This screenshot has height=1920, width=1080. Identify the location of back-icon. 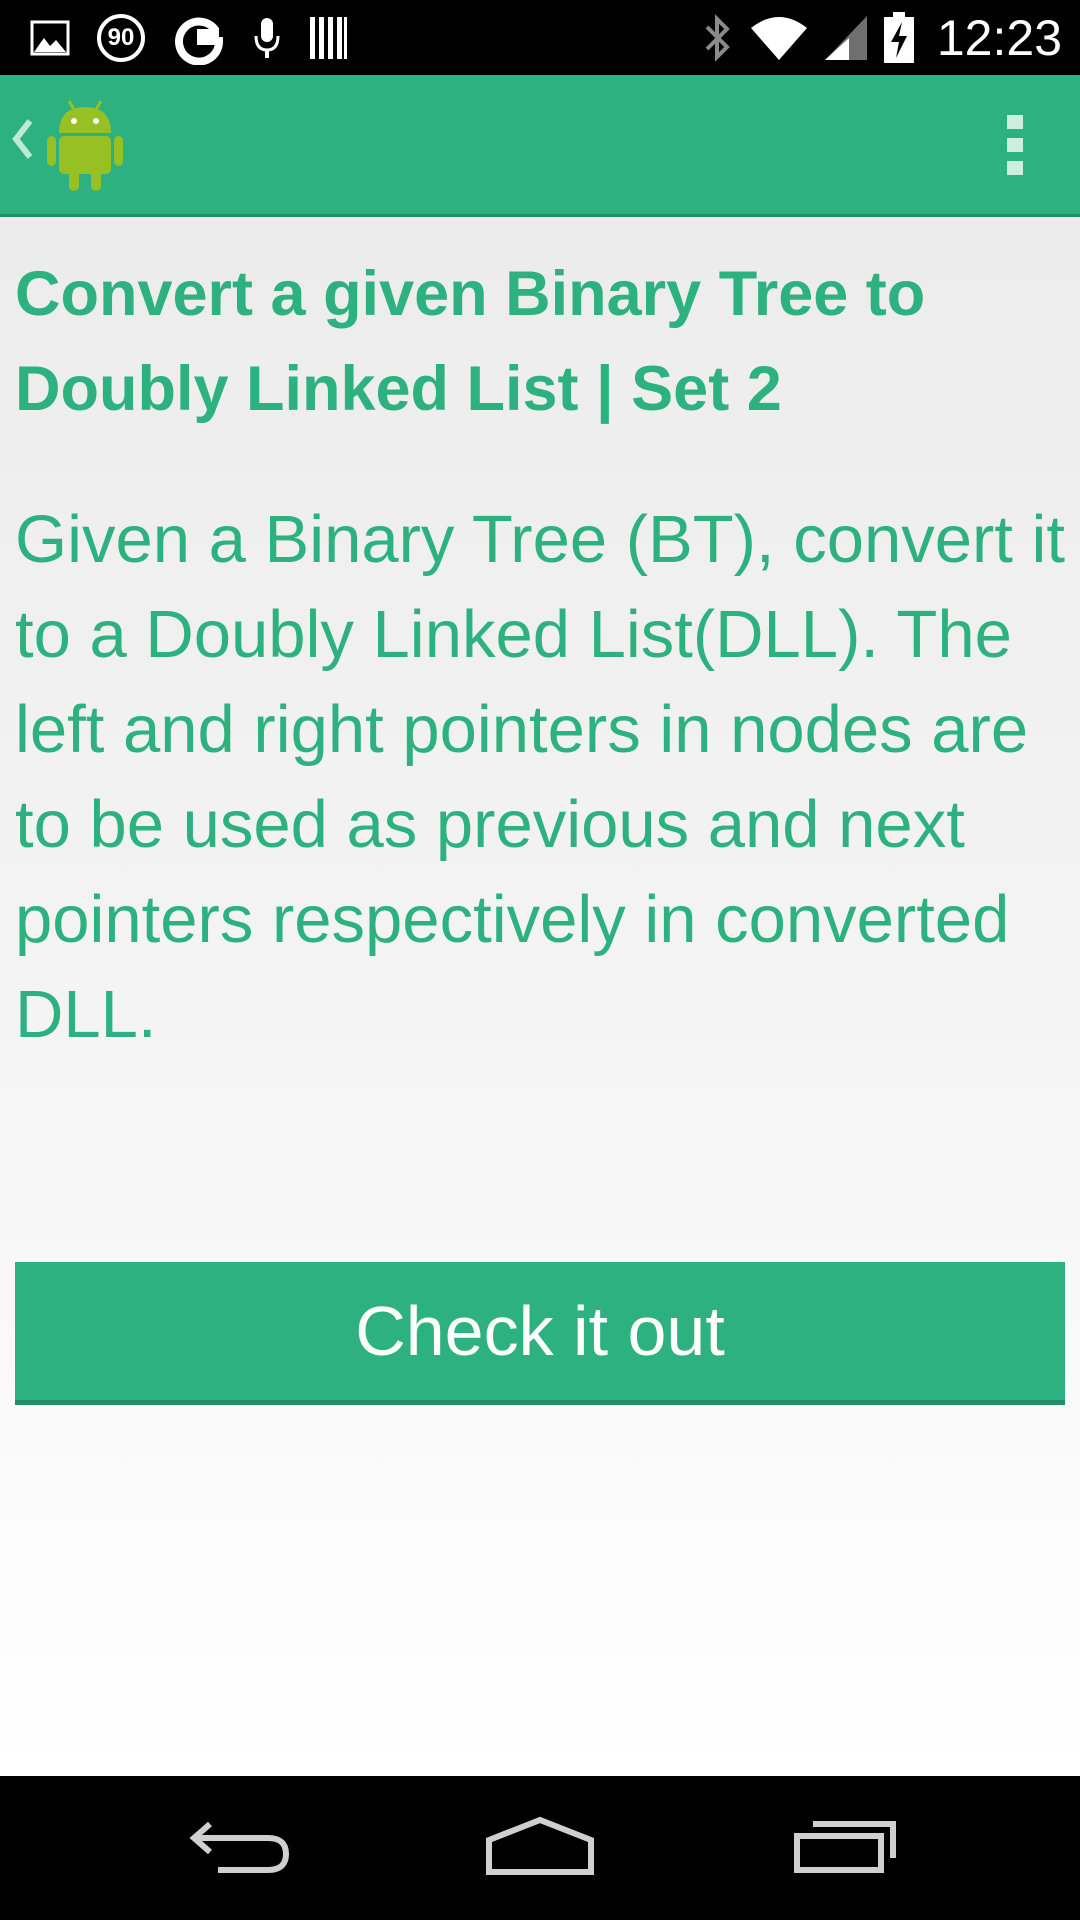
(240, 1848).